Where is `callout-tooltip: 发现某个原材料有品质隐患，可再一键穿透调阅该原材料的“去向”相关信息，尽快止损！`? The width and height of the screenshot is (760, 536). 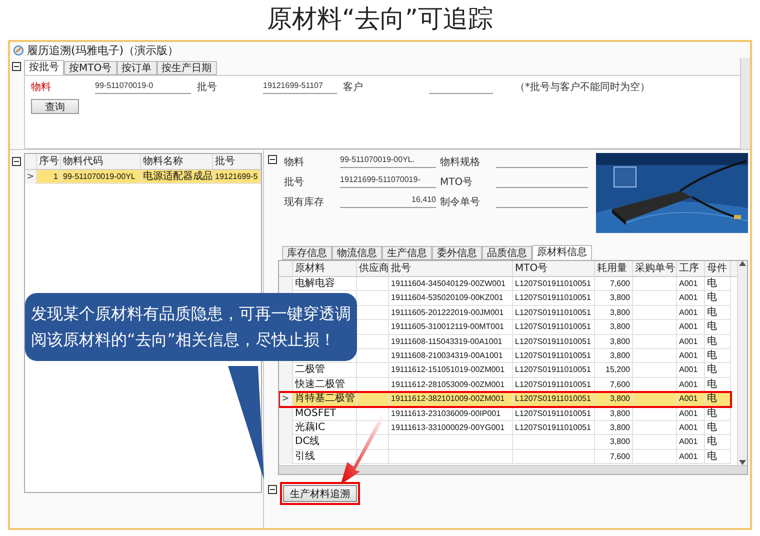
callout-tooltip: 发现某个原材料有品质隐患，可再一键穿透调阅该原材料的“去向”相关信息，尽快止损！ is located at coordinates (191, 327).